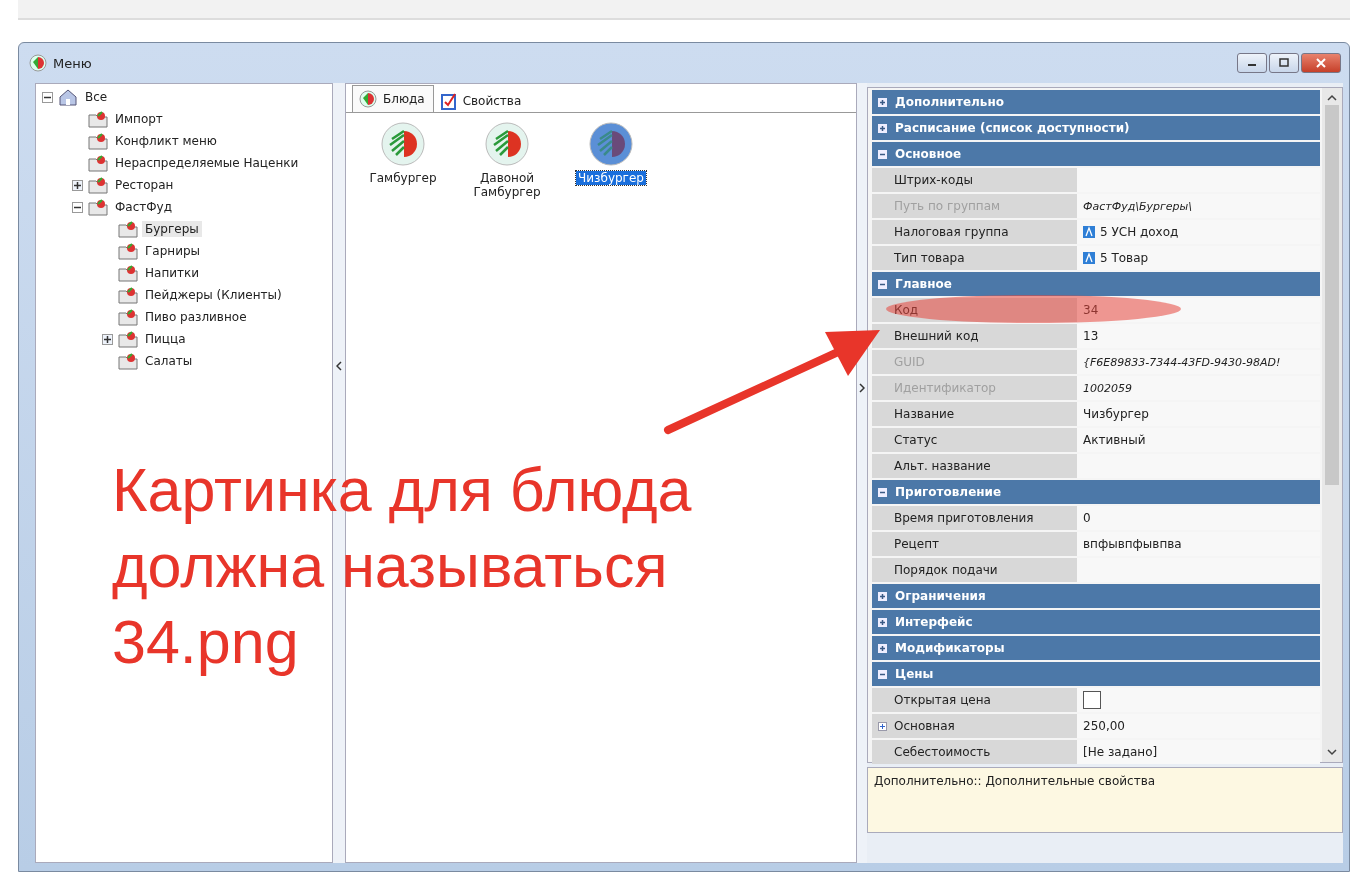  Describe the element at coordinates (393, 98) in the screenshot. I see `tab: Блюда` at that location.